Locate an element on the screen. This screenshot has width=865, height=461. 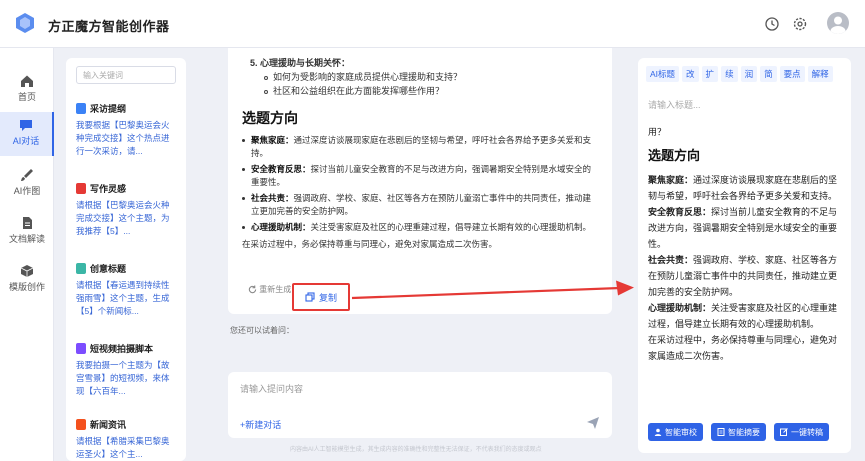
answer-actions: 重新生成 is located at coordinates (269, 289).